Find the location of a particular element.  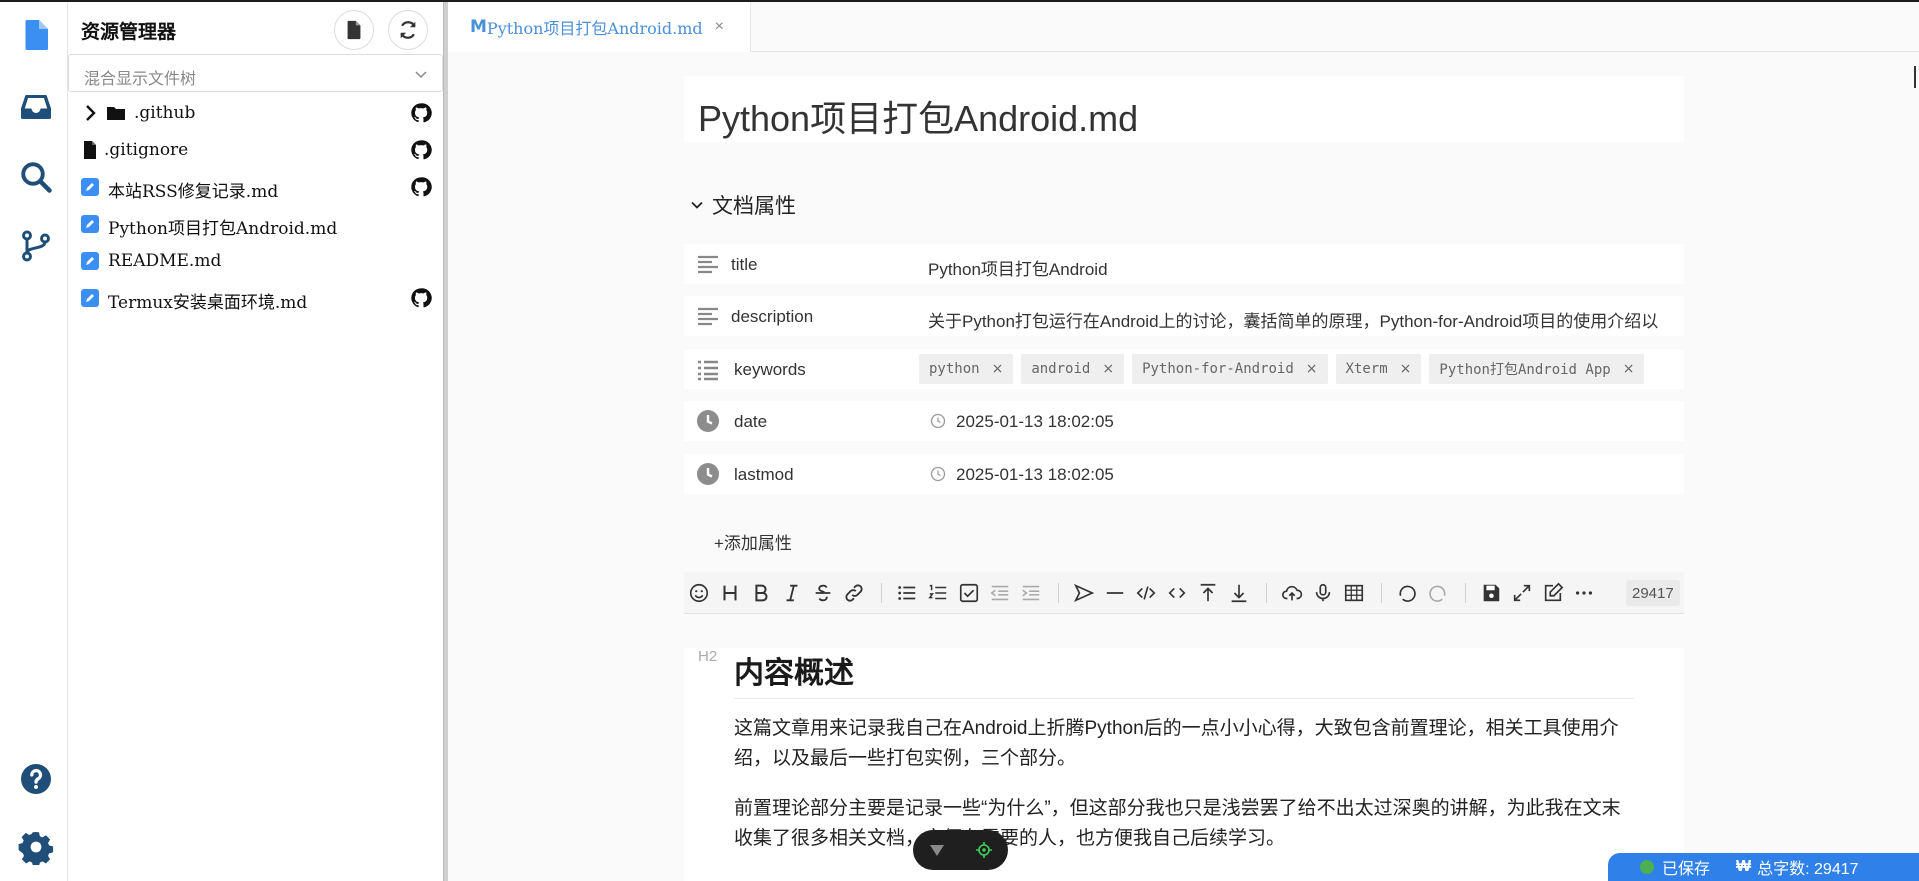

record-button is located at coordinates (1323, 593).